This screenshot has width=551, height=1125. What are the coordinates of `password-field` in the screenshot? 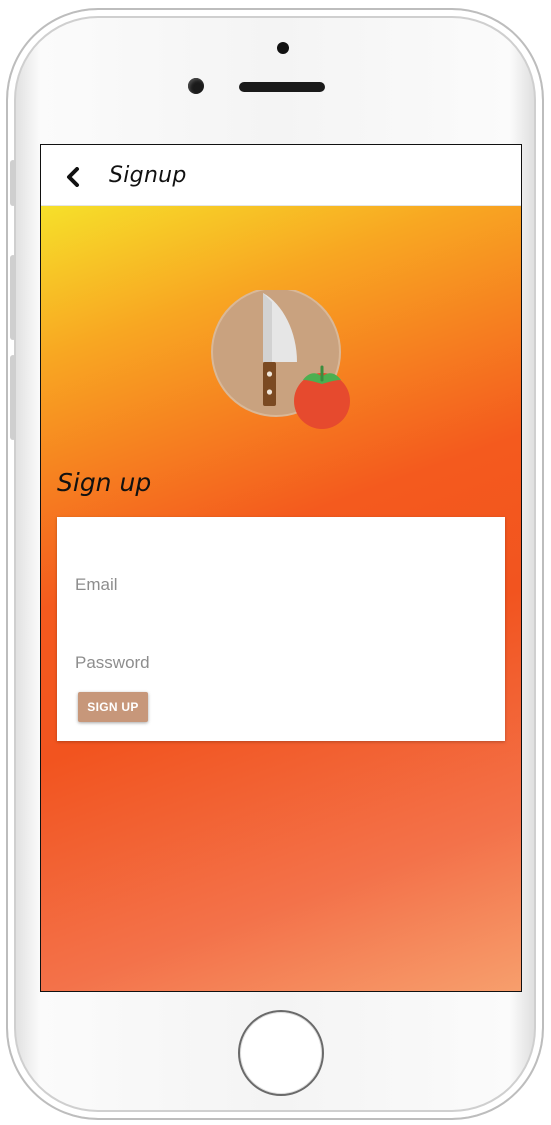 It's located at (281, 663).